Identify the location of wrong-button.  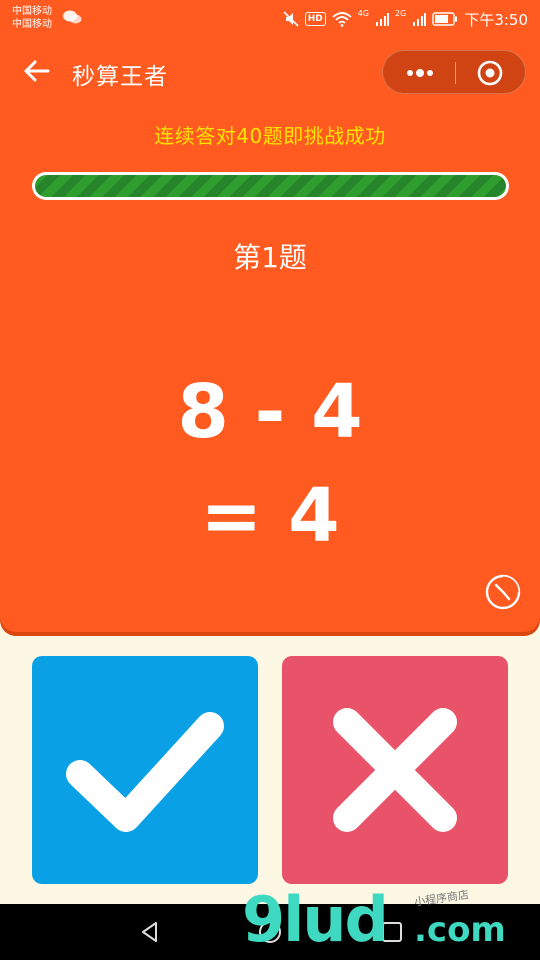
(395, 770).